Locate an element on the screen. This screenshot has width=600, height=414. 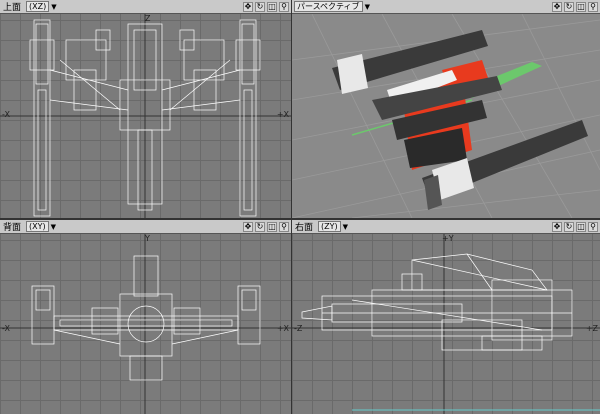
view-mode-dropdown: (XY) is located at coordinates (37, 226).